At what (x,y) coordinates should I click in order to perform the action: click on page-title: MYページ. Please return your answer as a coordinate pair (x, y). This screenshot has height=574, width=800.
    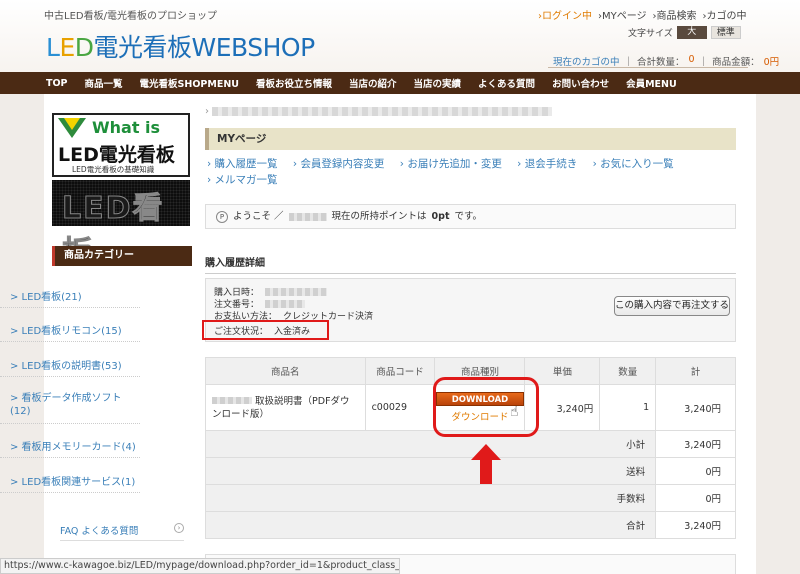
    Looking at the image, I should click on (470, 139).